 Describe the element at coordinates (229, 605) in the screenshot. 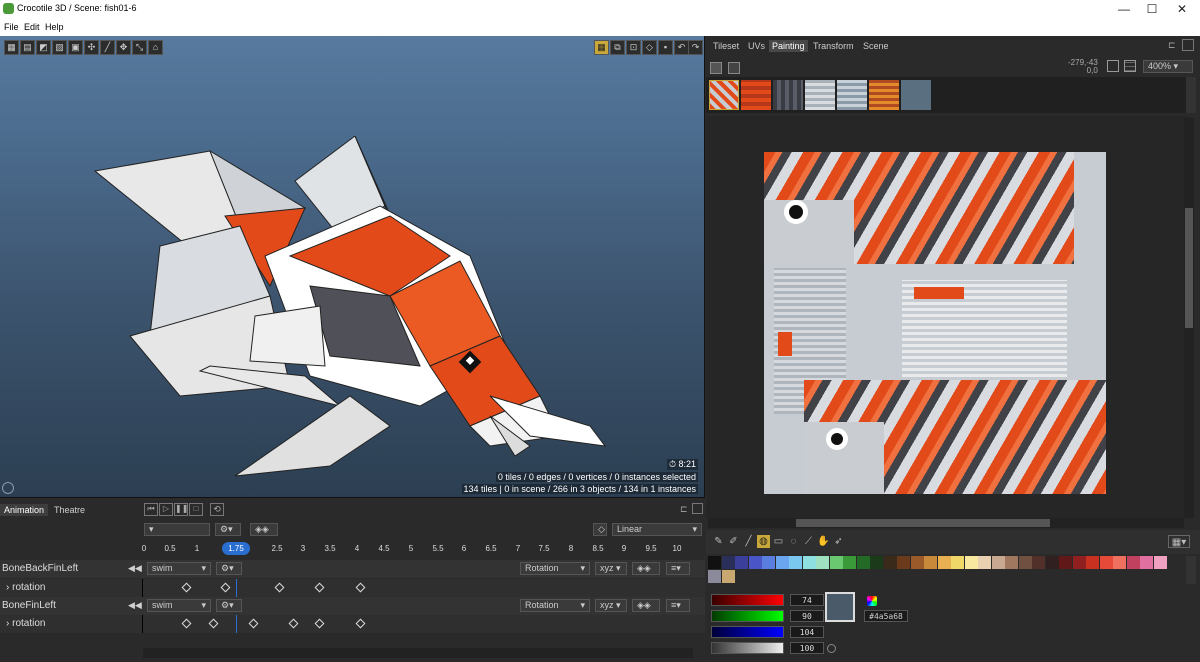

I see `track-settings-icon-2: ⚙▾` at that location.